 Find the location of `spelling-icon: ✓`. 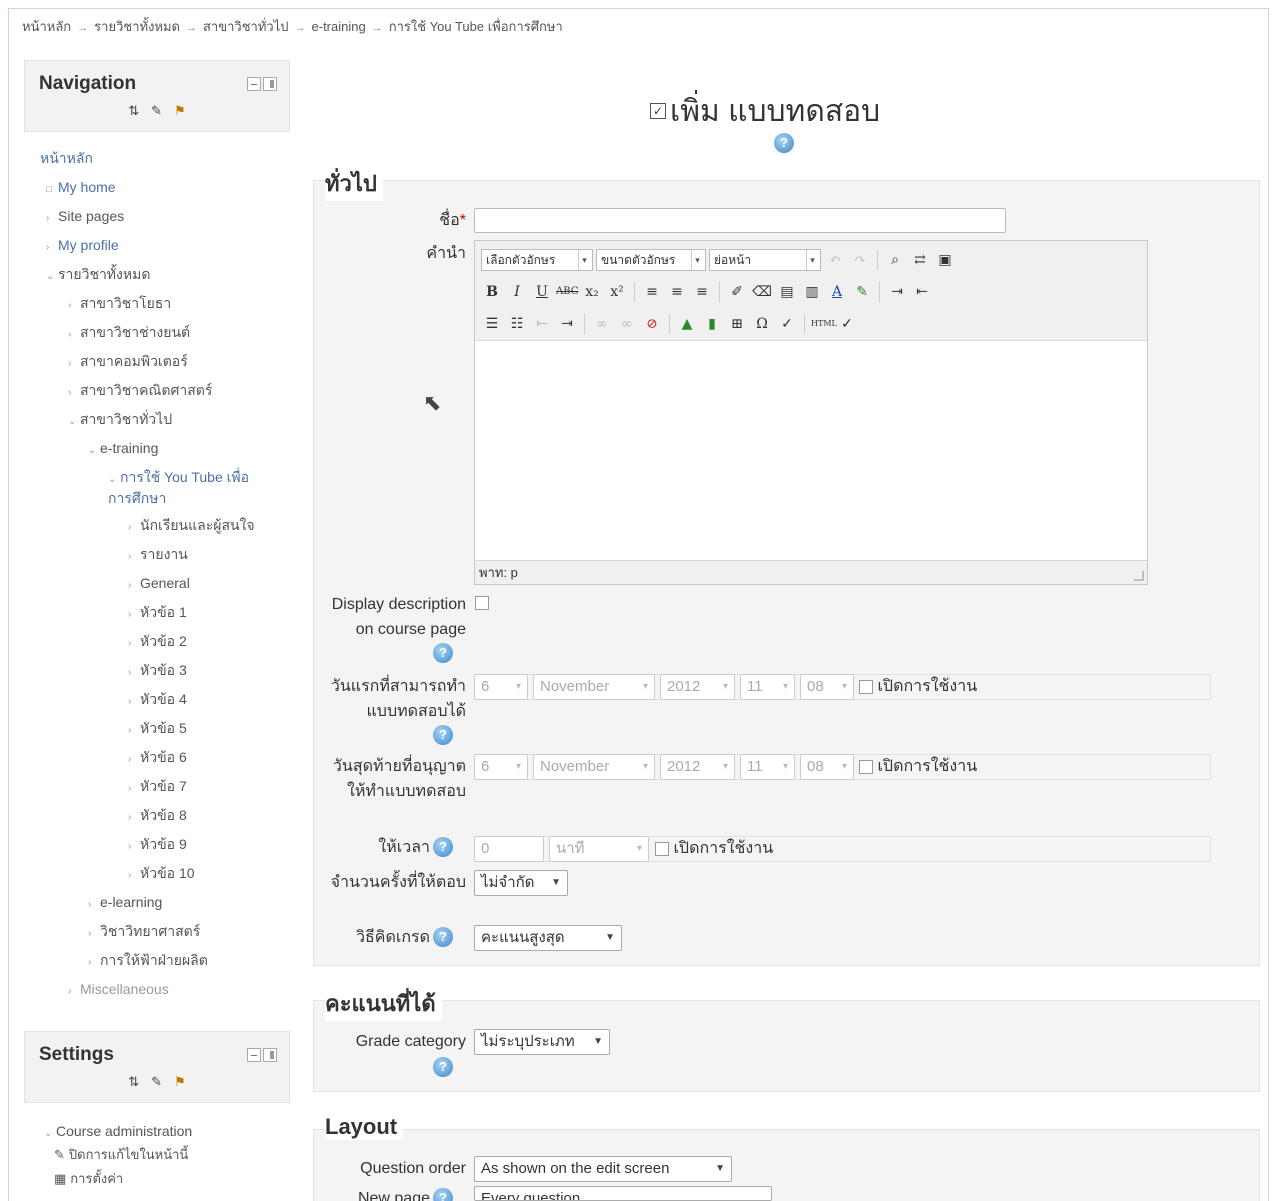

spelling-icon: ✓ is located at coordinates (847, 324).